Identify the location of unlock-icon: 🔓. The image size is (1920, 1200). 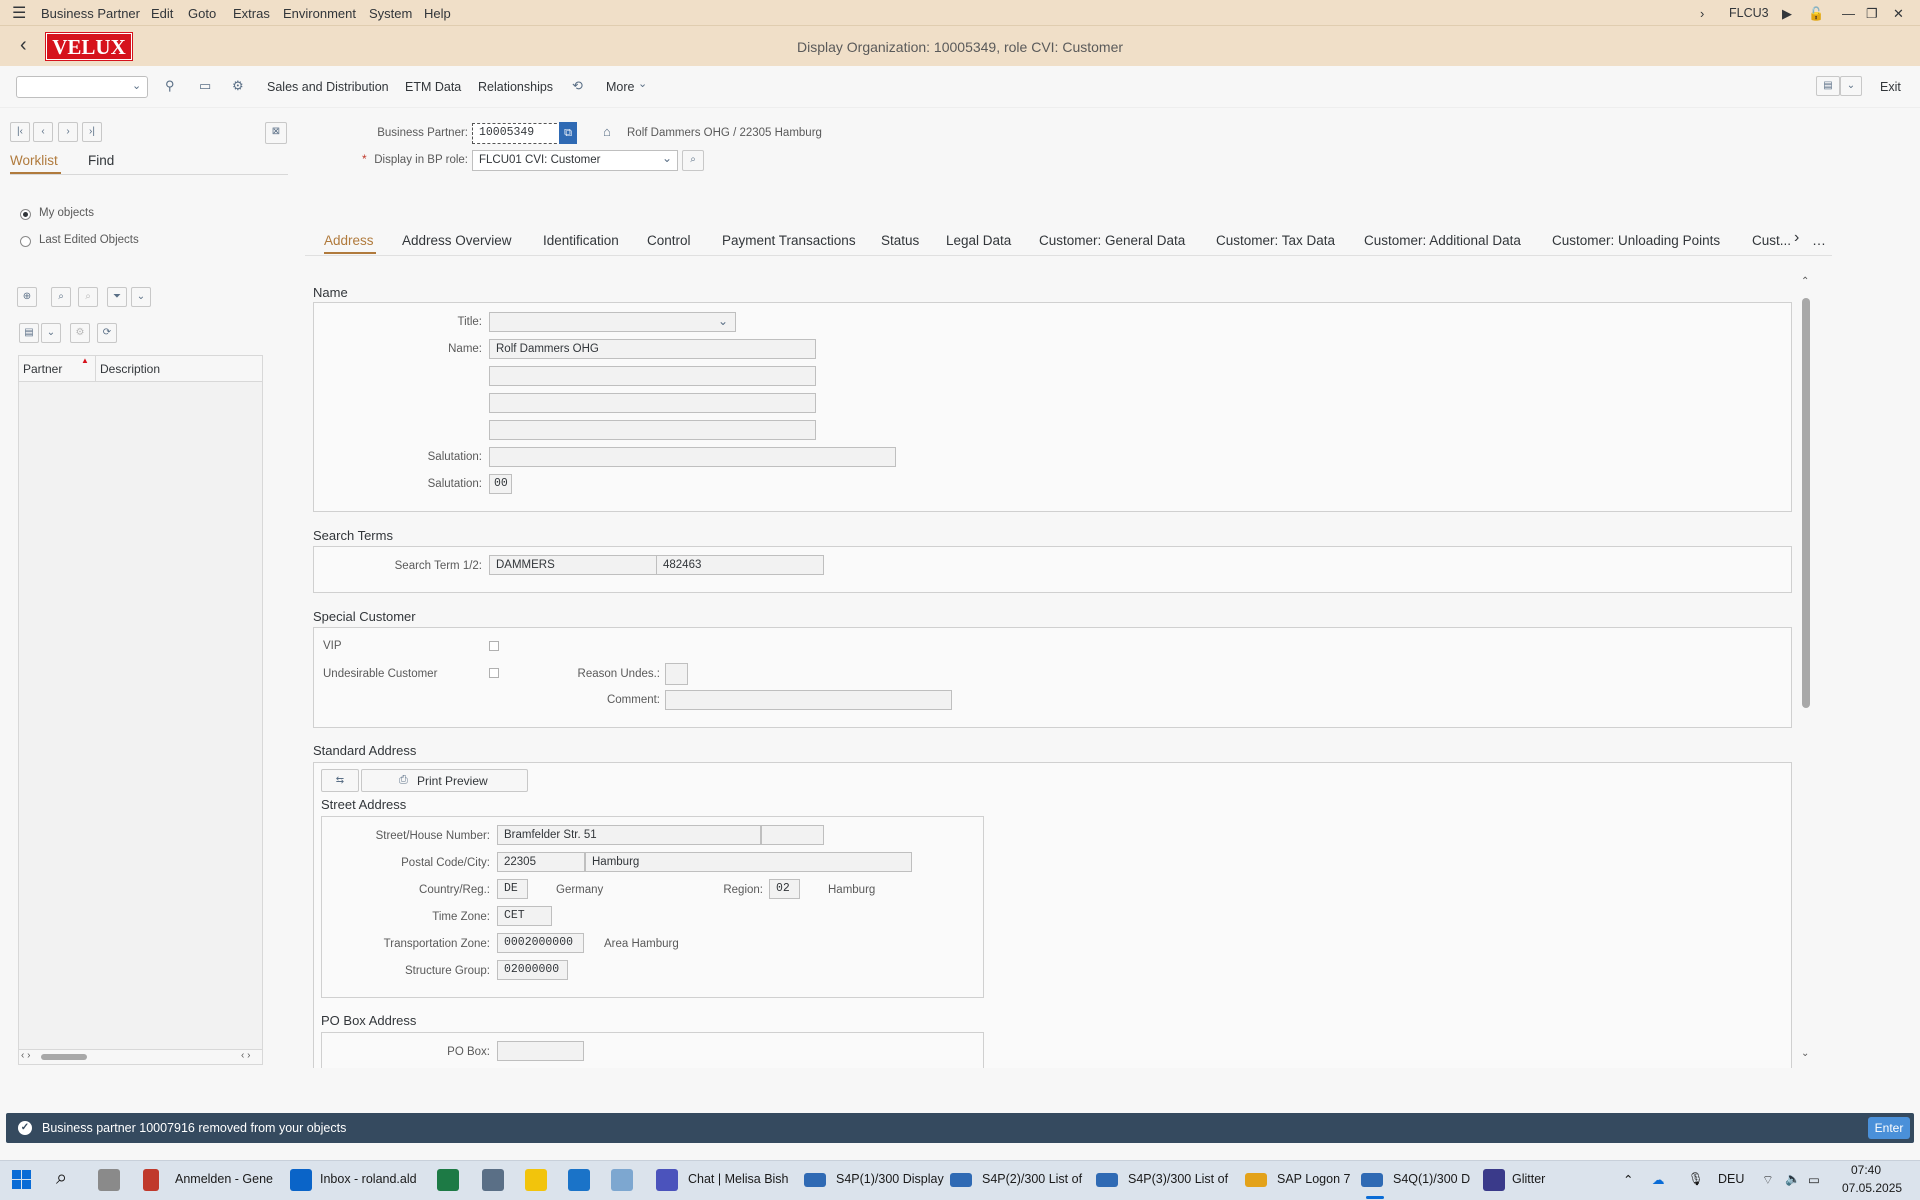
(1816, 14).